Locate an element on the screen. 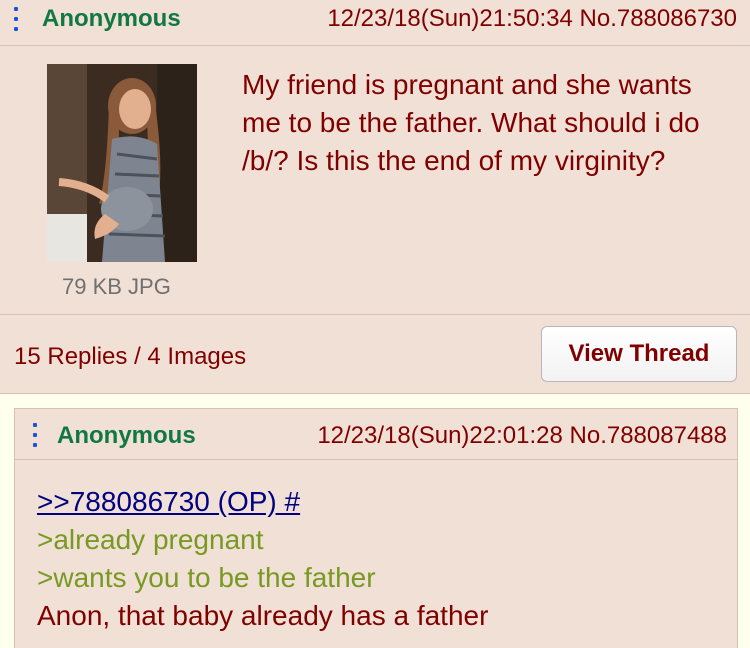 The image size is (750, 648). post-meta: 12/23/18(Sun)22:01:28 No.788087488 is located at coordinates (522, 436).